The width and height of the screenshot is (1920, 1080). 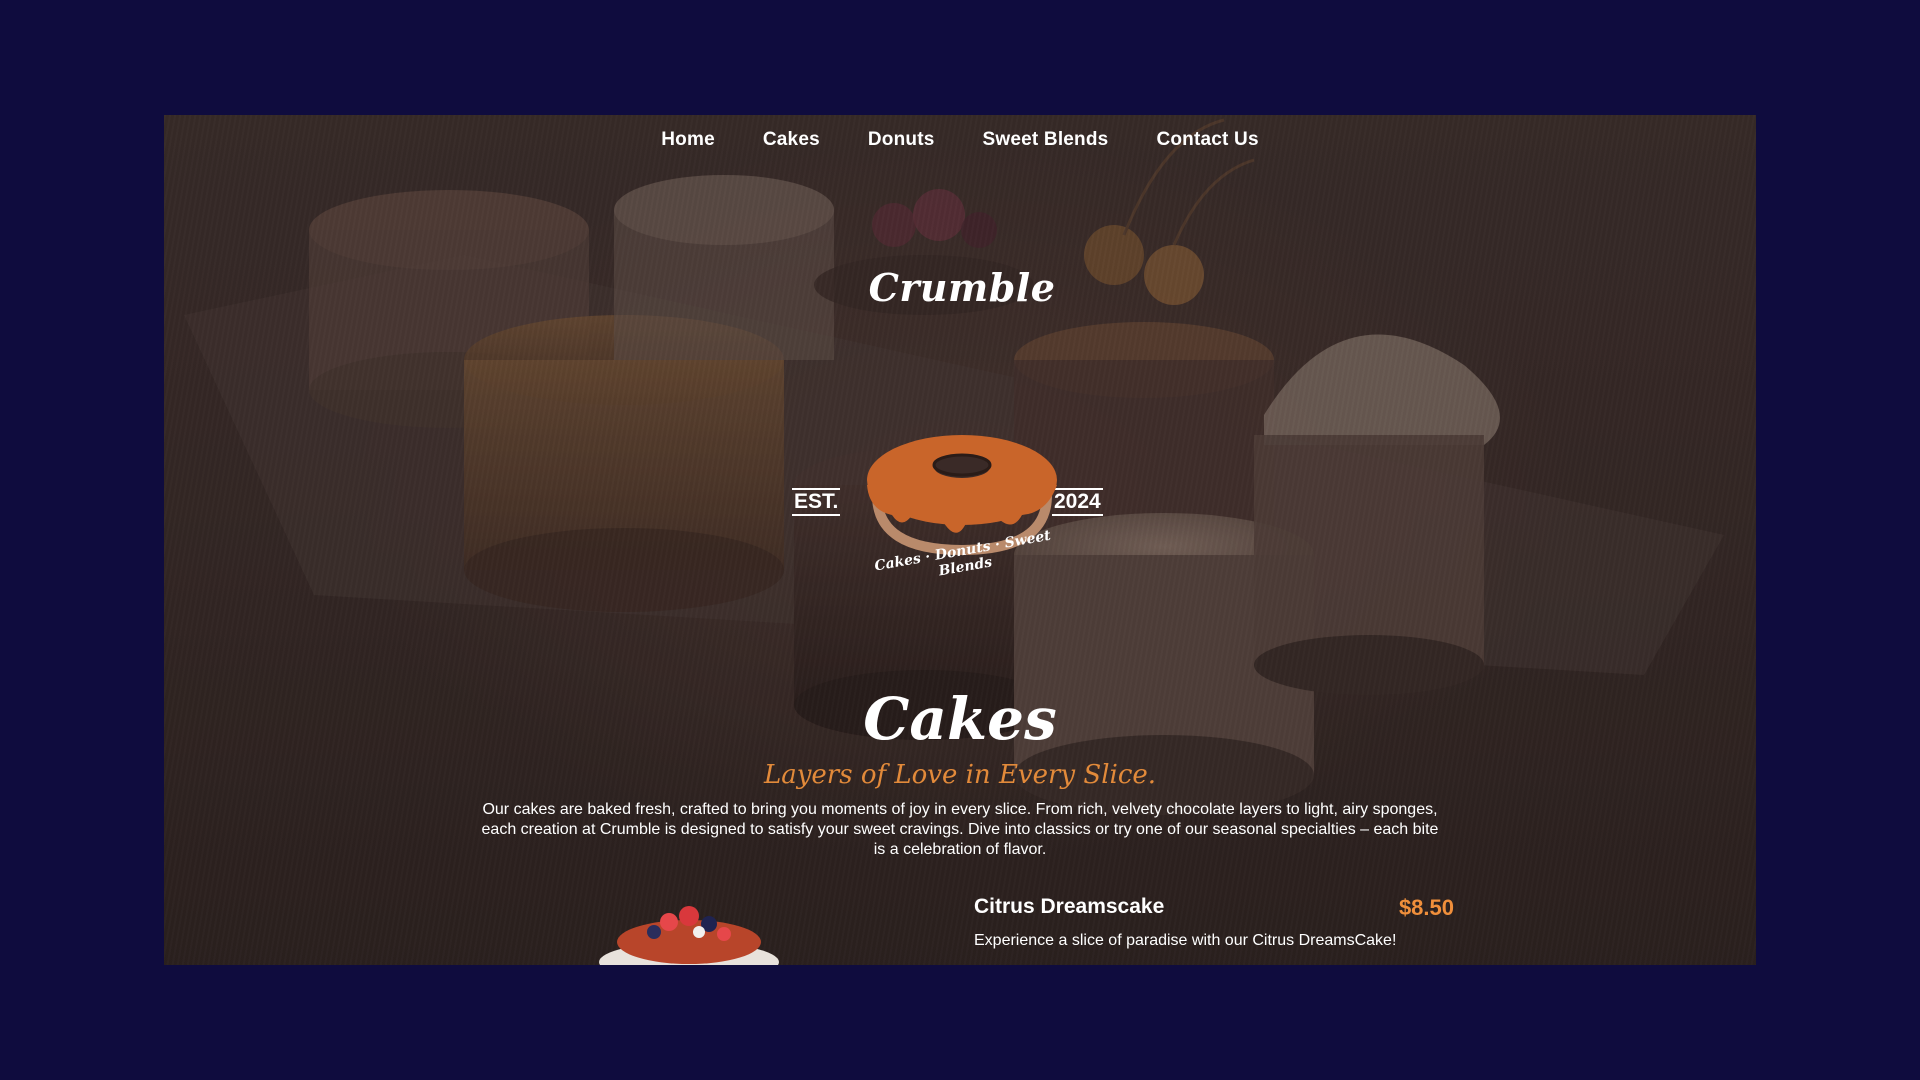 What do you see at coordinates (1069, 906) in the screenshot?
I see `menu-item-name: Citrus Dreamscake` at bounding box center [1069, 906].